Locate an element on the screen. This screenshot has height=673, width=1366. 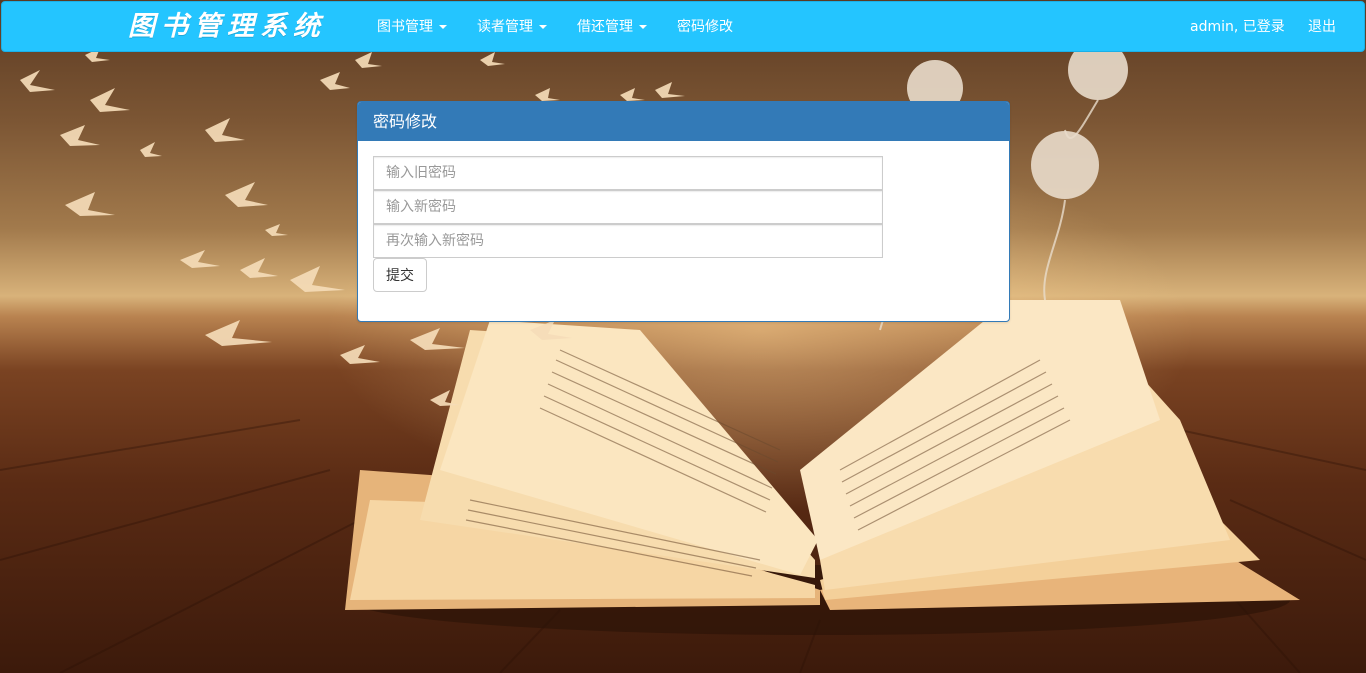
user-status: admin, 已登录 is located at coordinates (1237, 27).